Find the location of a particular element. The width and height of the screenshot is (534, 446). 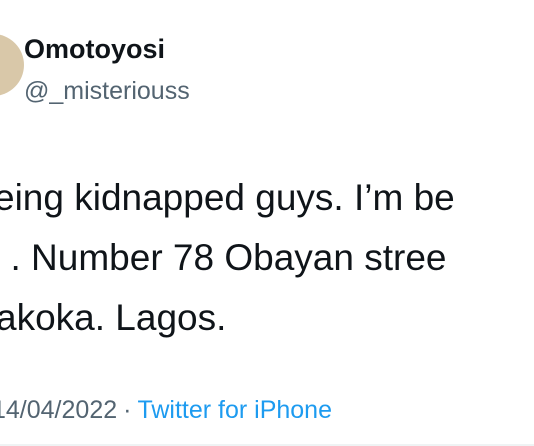

tweet-text-line: eing kidnapped guys. I’m be is located at coordinates (227, 197).